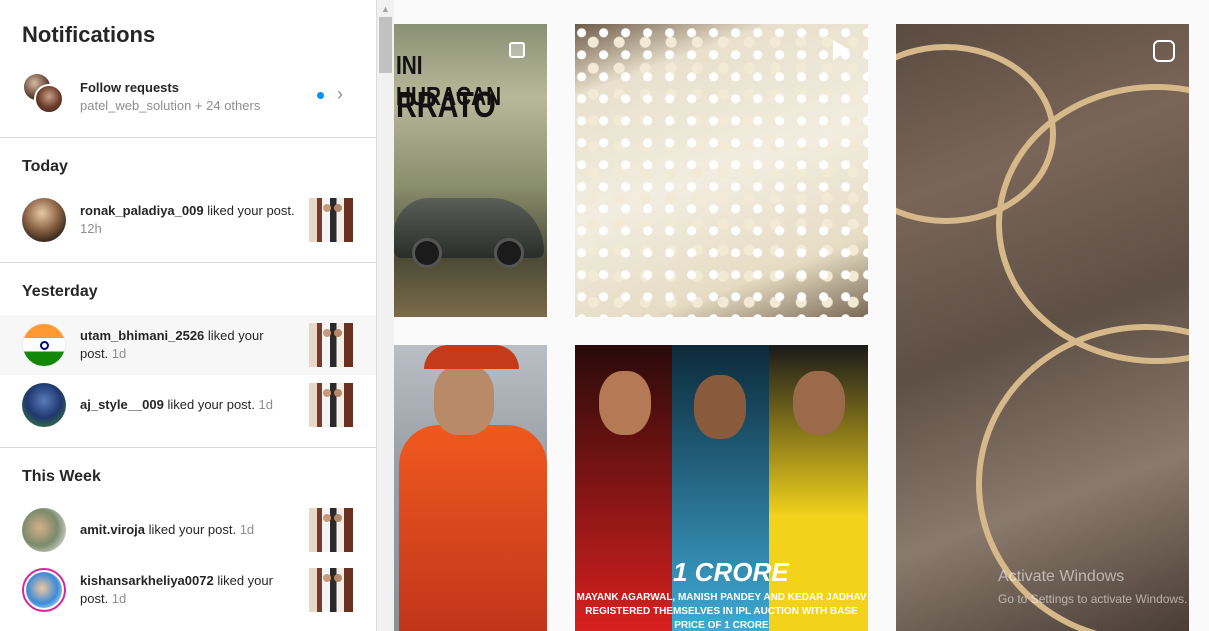 Image resolution: width=1209 pixels, height=631 pixels. What do you see at coordinates (147, 580) in the screenshot?
I see `notification-username: kishansarkheliya0072` at bounding box center [147, 580].